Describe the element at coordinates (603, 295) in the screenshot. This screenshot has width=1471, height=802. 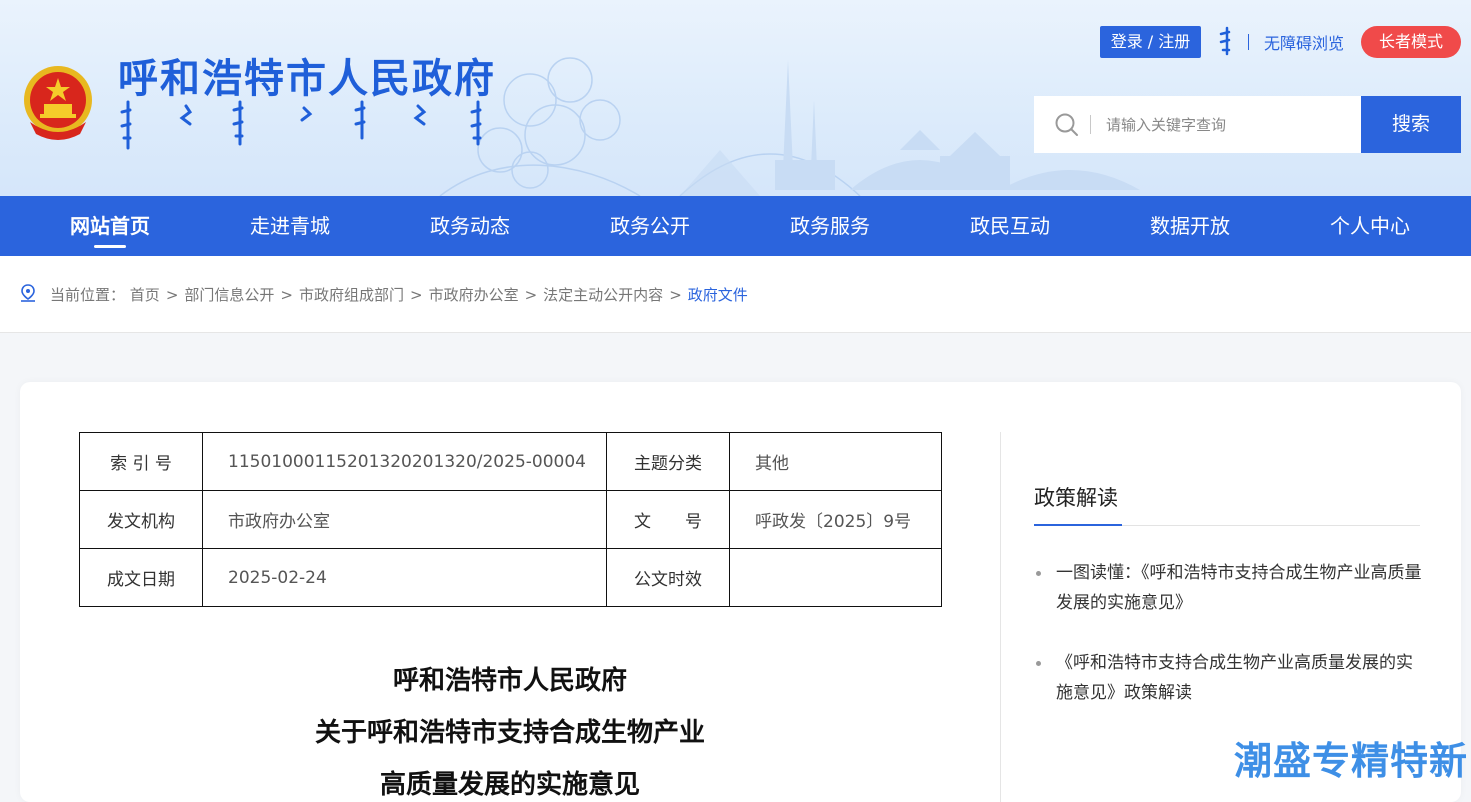
I see `breadcrumb-legal-disclosure: 法定主动公开内容` at that location.